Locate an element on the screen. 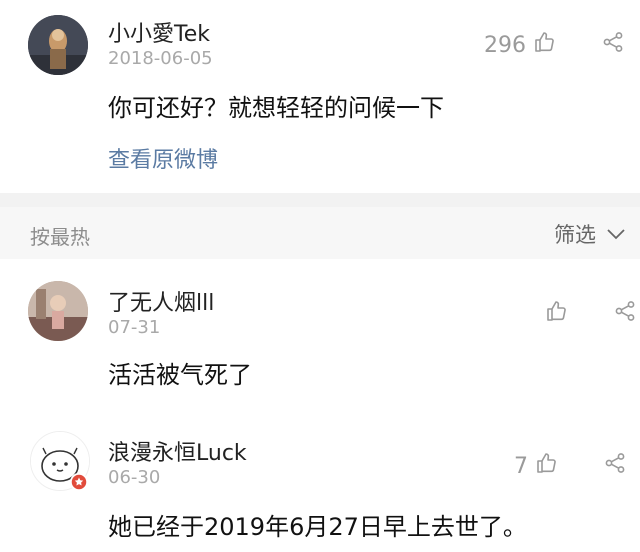 Image resolution: width=640 pixels, height=552 pixels. comment-date: 06-30 is located at coordinates (134, 477).